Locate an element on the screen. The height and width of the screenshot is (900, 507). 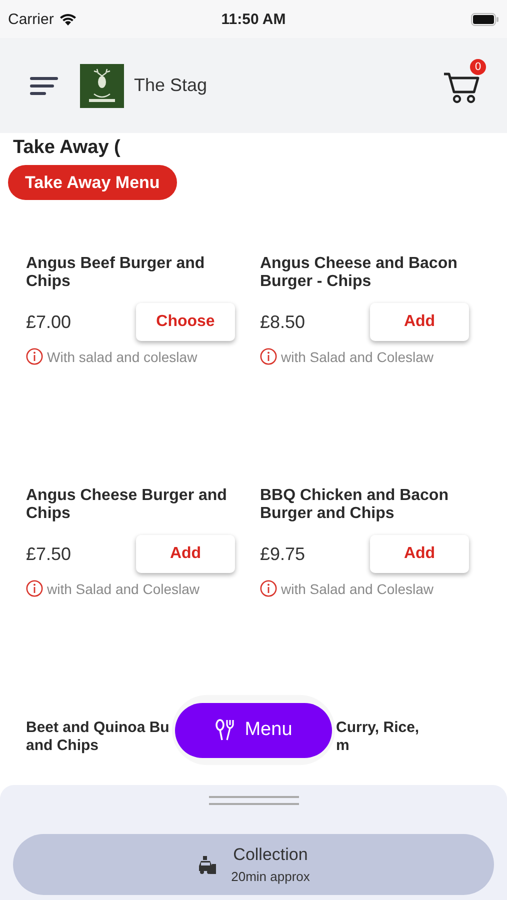
item-name: Angus Cheese Burger and is located at coordinates (126, 496).